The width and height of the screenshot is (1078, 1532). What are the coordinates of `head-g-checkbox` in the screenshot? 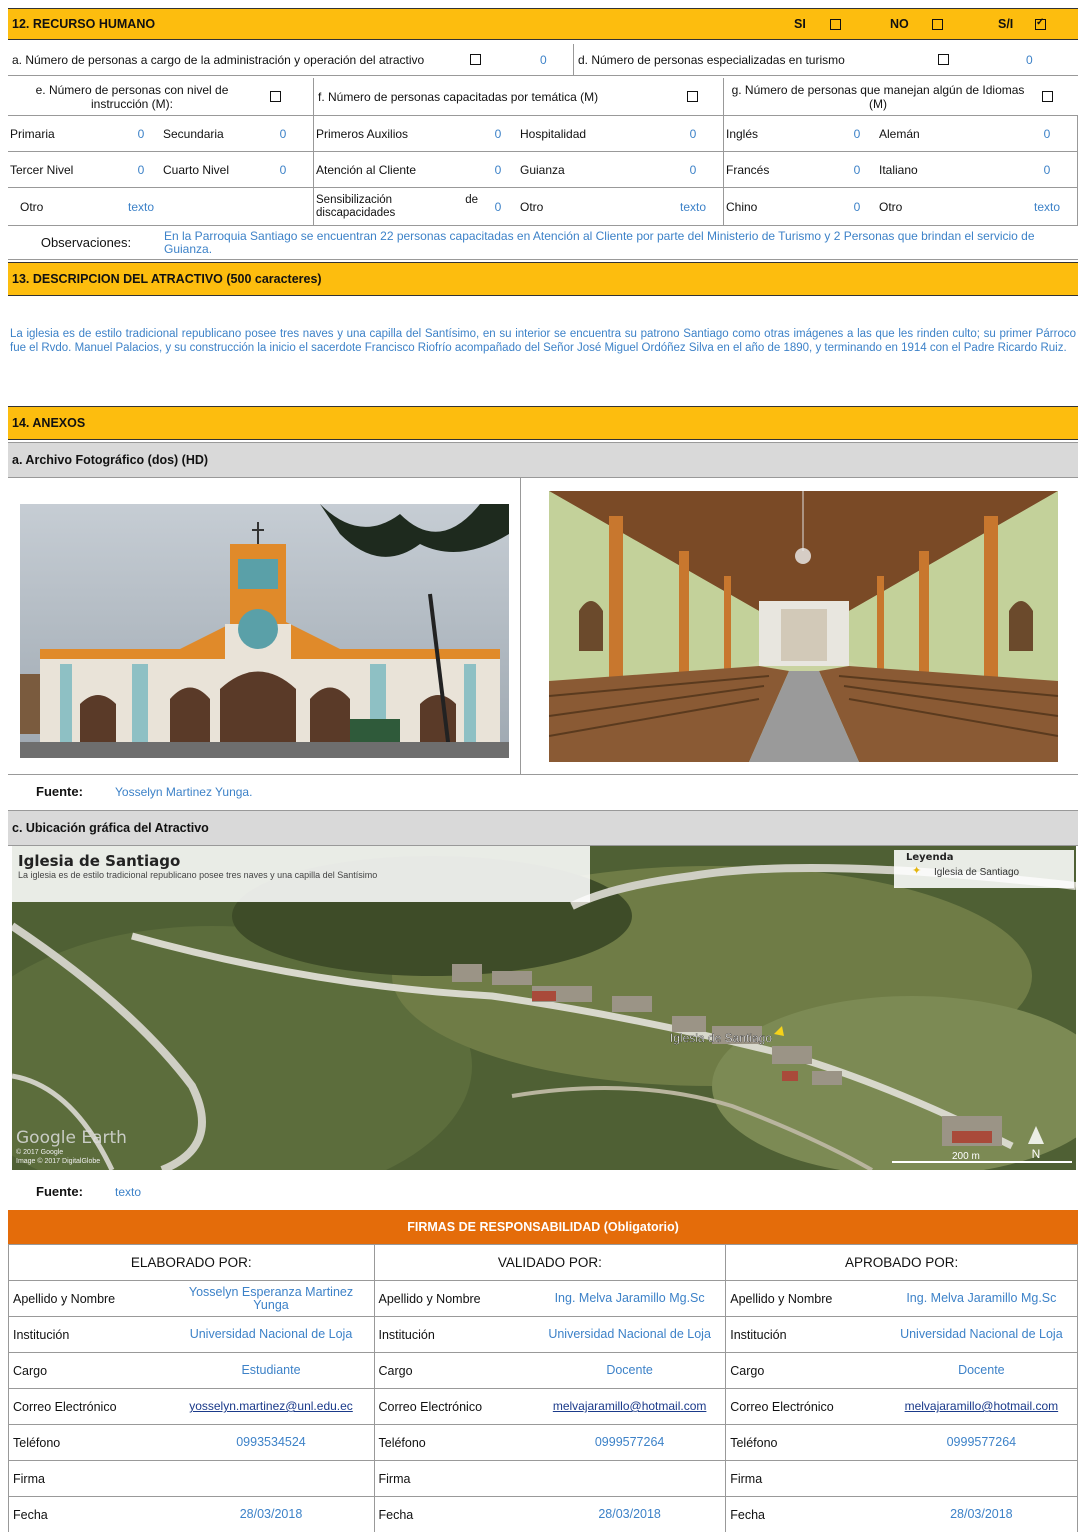 It's located at (1047, 96).